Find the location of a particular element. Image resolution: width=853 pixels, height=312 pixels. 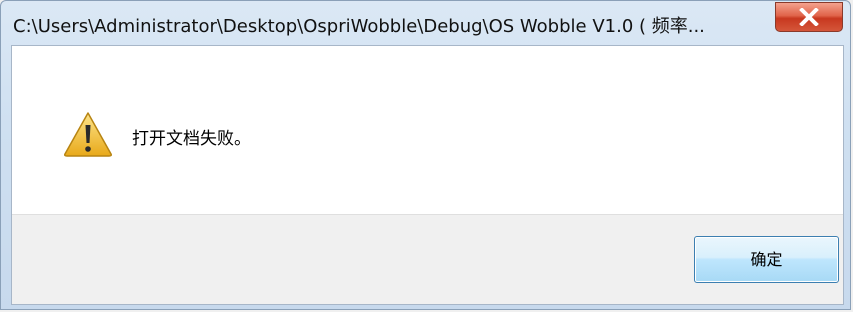

close-button is located at coordinates (809, 17).